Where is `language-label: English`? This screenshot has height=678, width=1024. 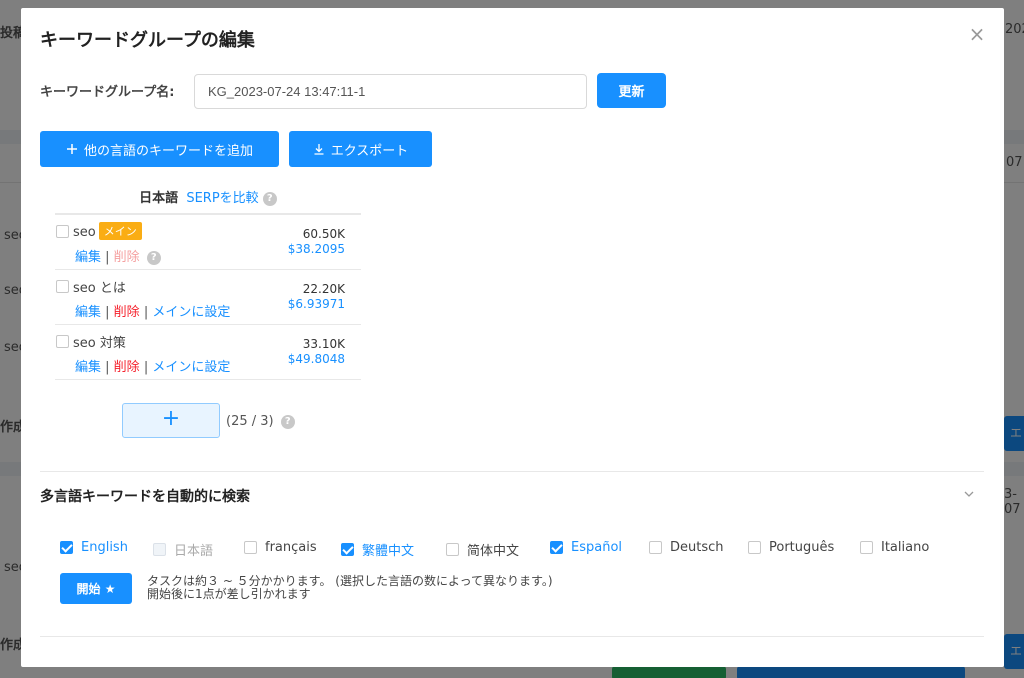
language-label: English is located at coordinates (104, 547).